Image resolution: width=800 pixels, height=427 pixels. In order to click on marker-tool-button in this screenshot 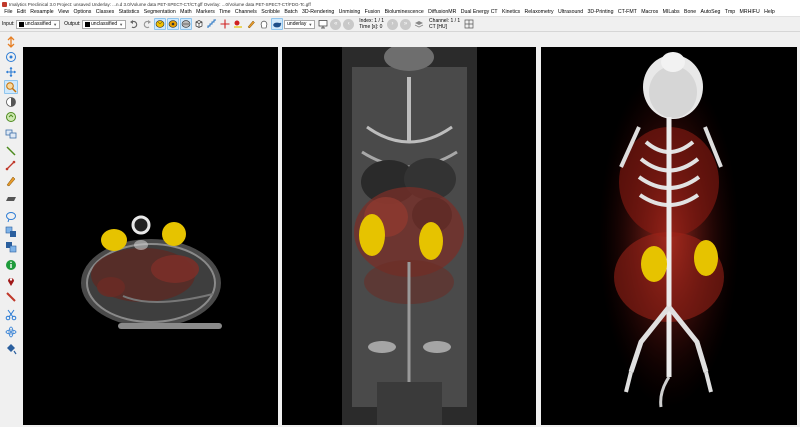, I will do `click(238, 24)`.